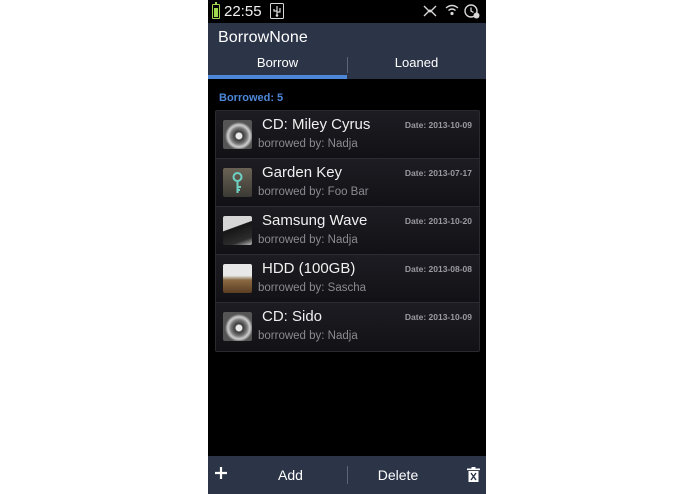 The width and height of the screenshot is (695, 494). I want to click on alarm-icon, so click(472, 11).